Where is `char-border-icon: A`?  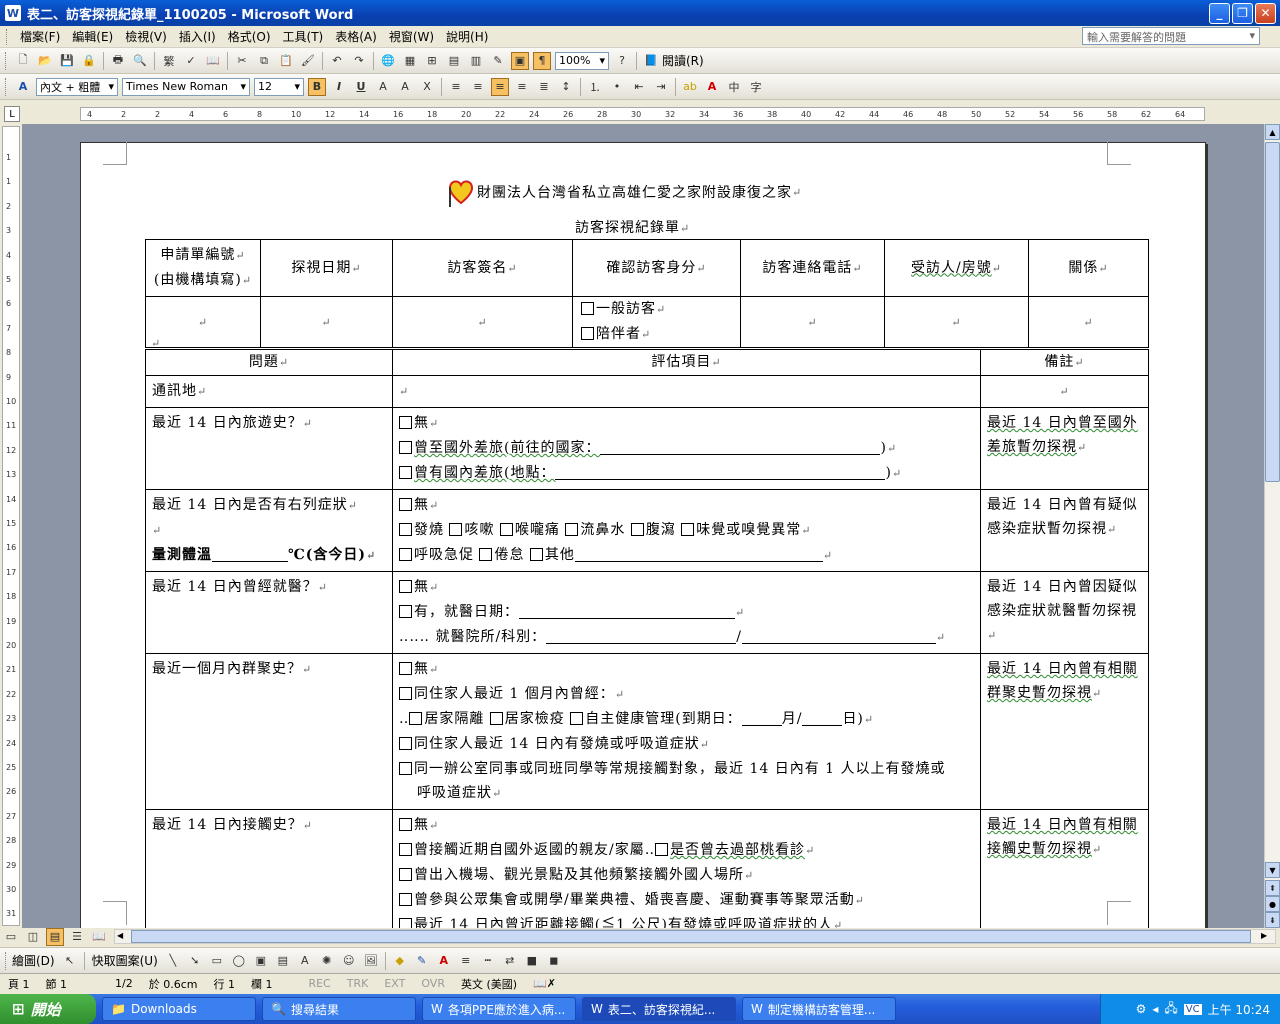 char-border-icon: A is located at coordinates (383, 87).